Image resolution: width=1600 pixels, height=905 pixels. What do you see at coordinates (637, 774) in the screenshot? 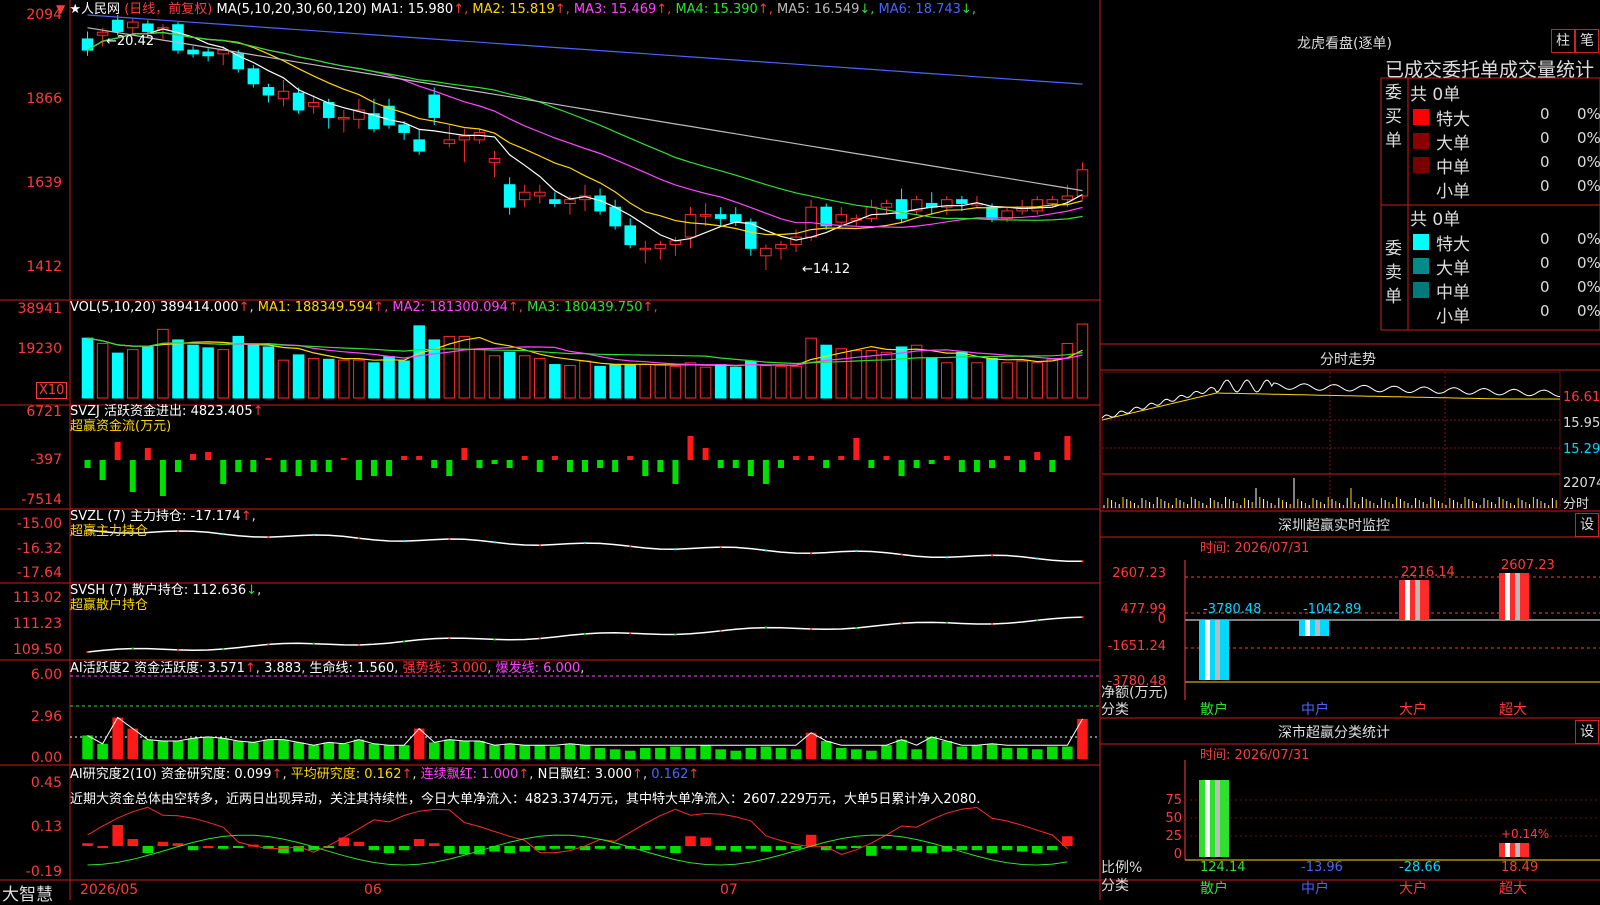
I see `ai2-nday-arrow: ↑` at bounding box center [637, 774].